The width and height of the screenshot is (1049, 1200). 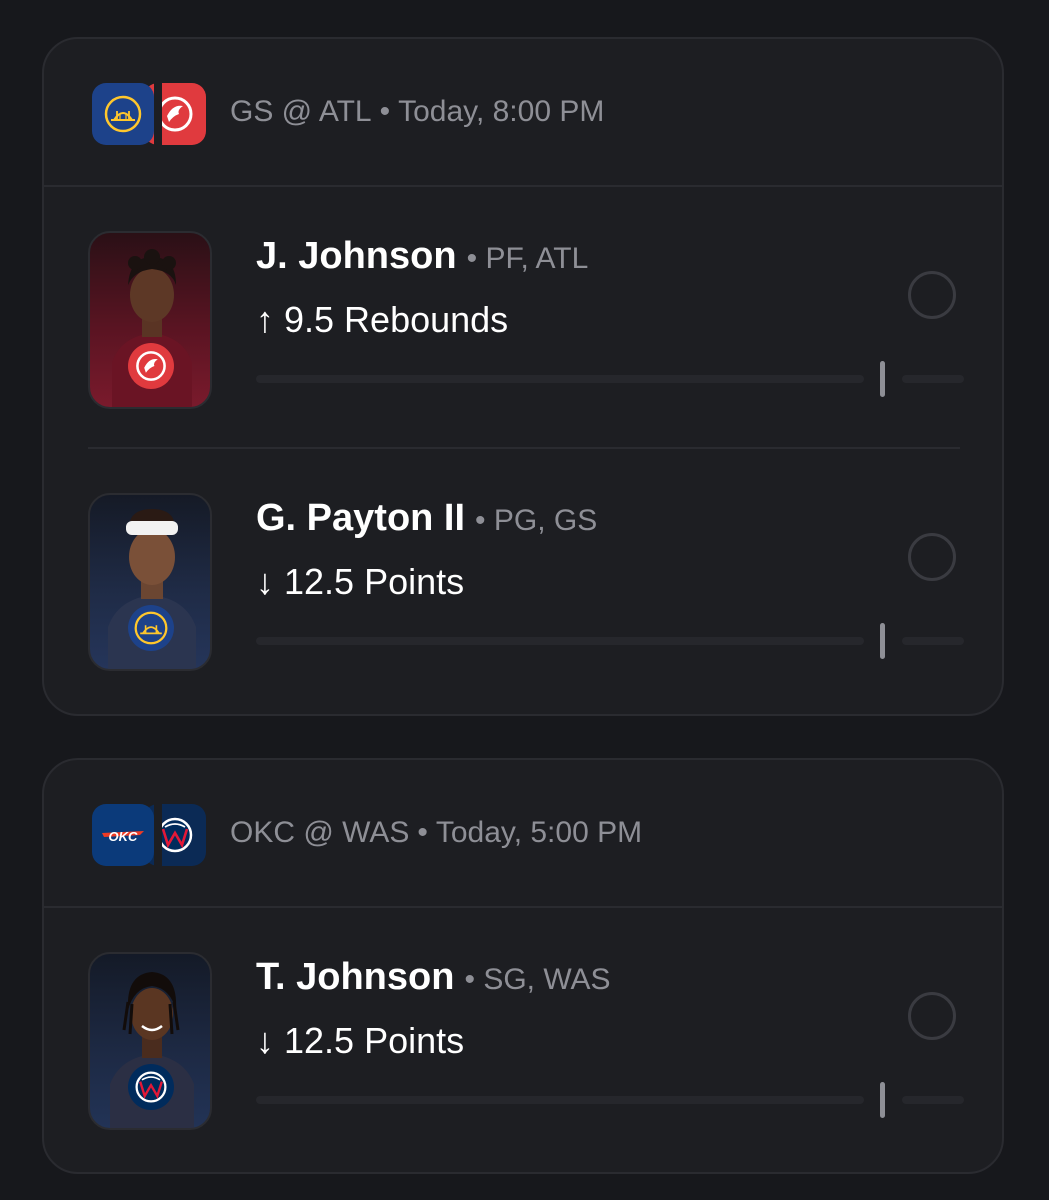 What do you see at coordinates (151, 1087) in the screenshot?
I see `wizards-logo-icon` at bounding box center [151, 1087].